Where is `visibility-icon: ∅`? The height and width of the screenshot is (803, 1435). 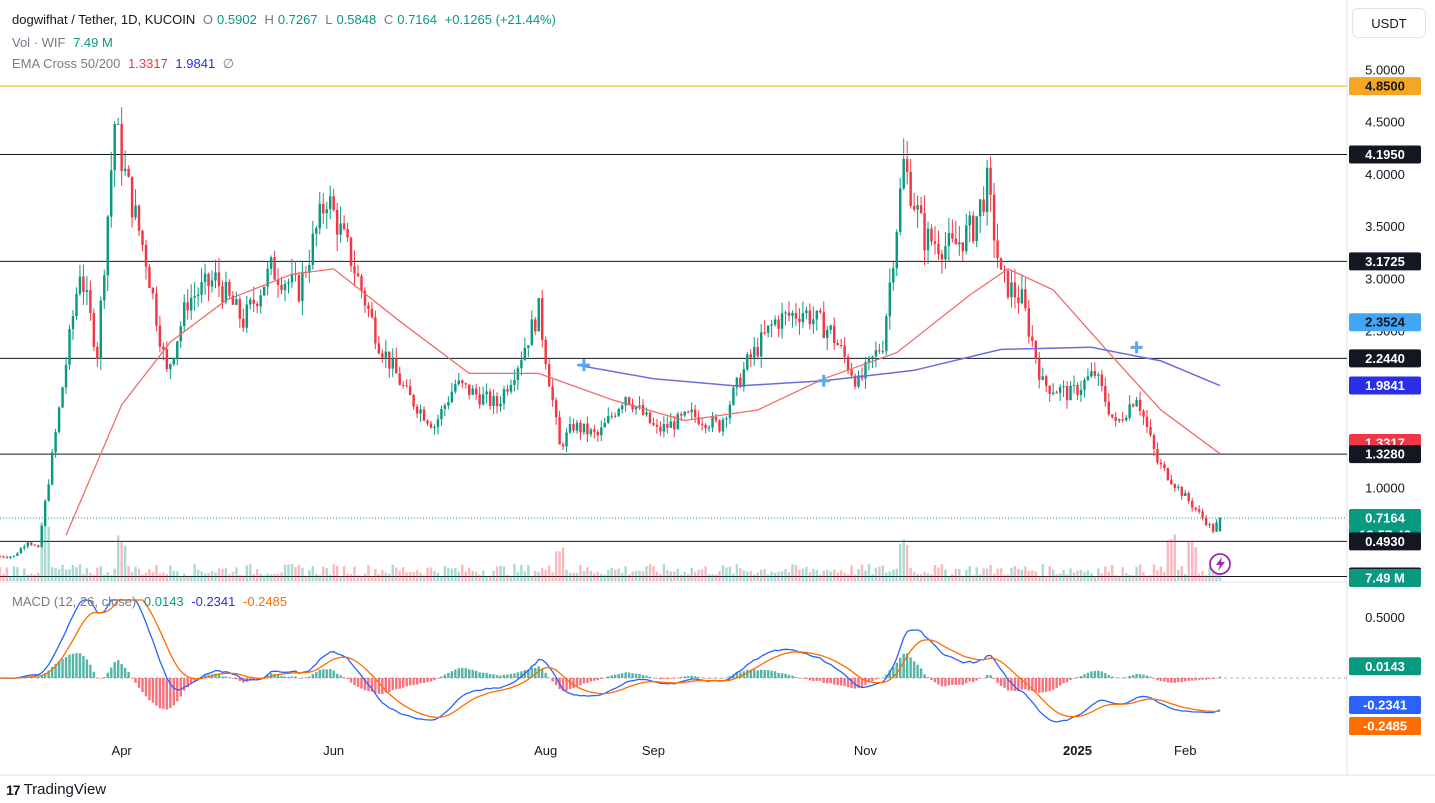 visibility-icon: ∅ is located at coordinates (228, 63).